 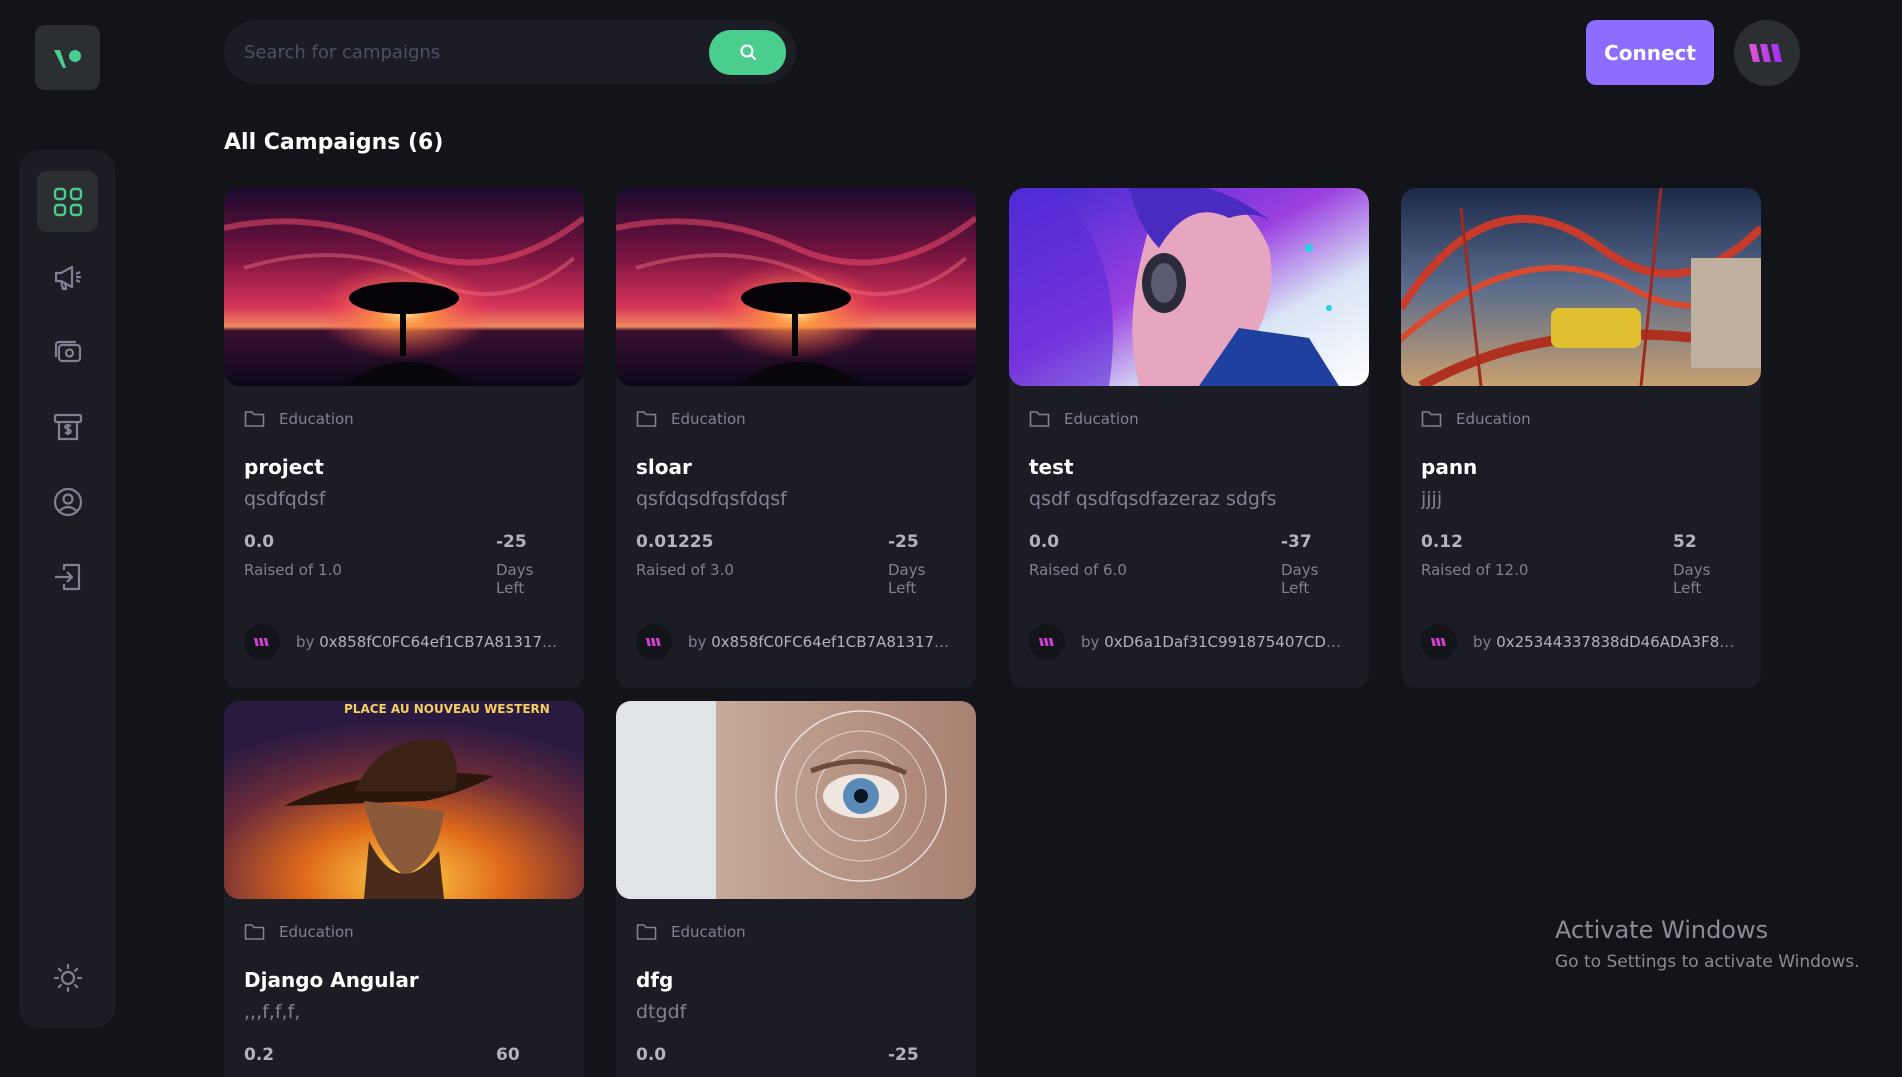 I want to click on search-bar, so click(x=510, y=52).